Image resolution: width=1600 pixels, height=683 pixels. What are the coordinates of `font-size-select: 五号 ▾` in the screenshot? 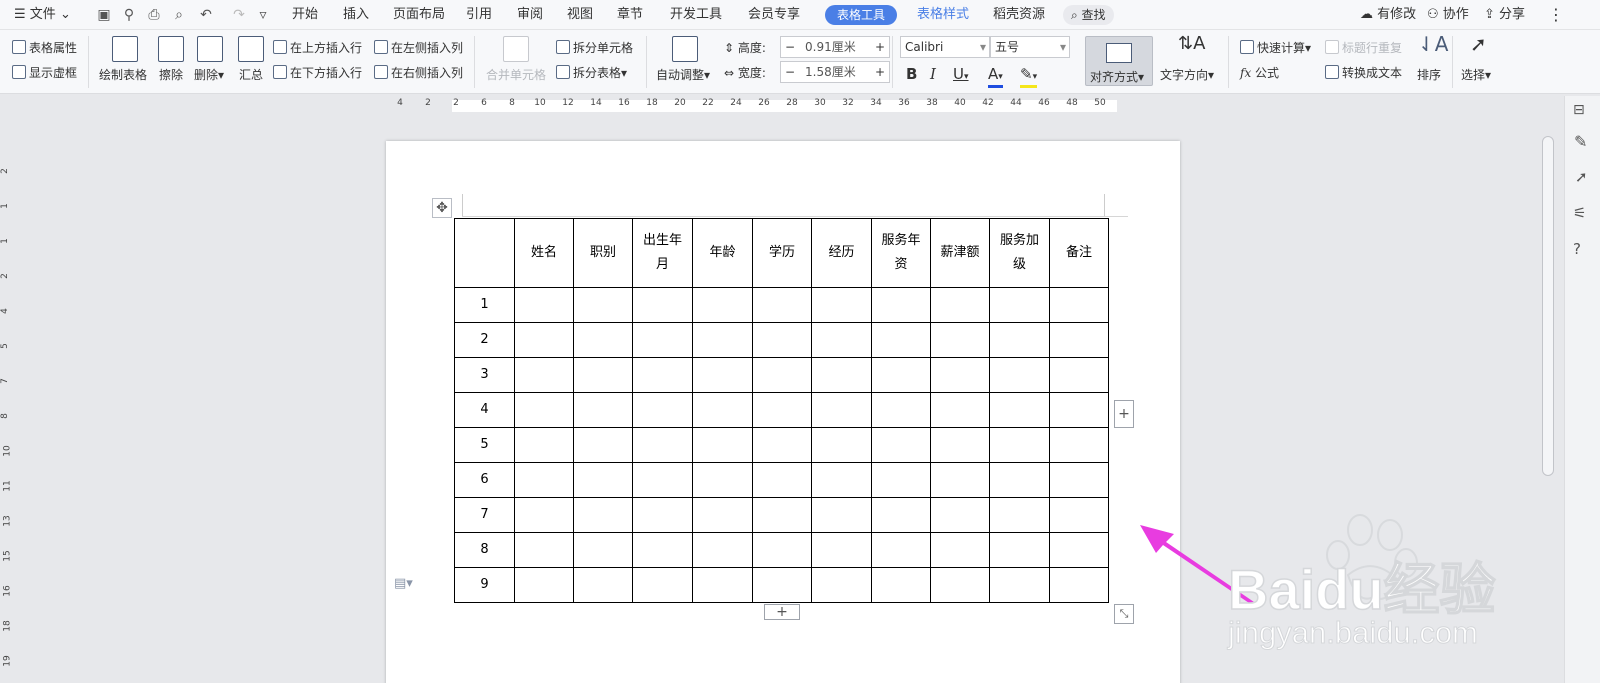 It's located at (1030, 47).